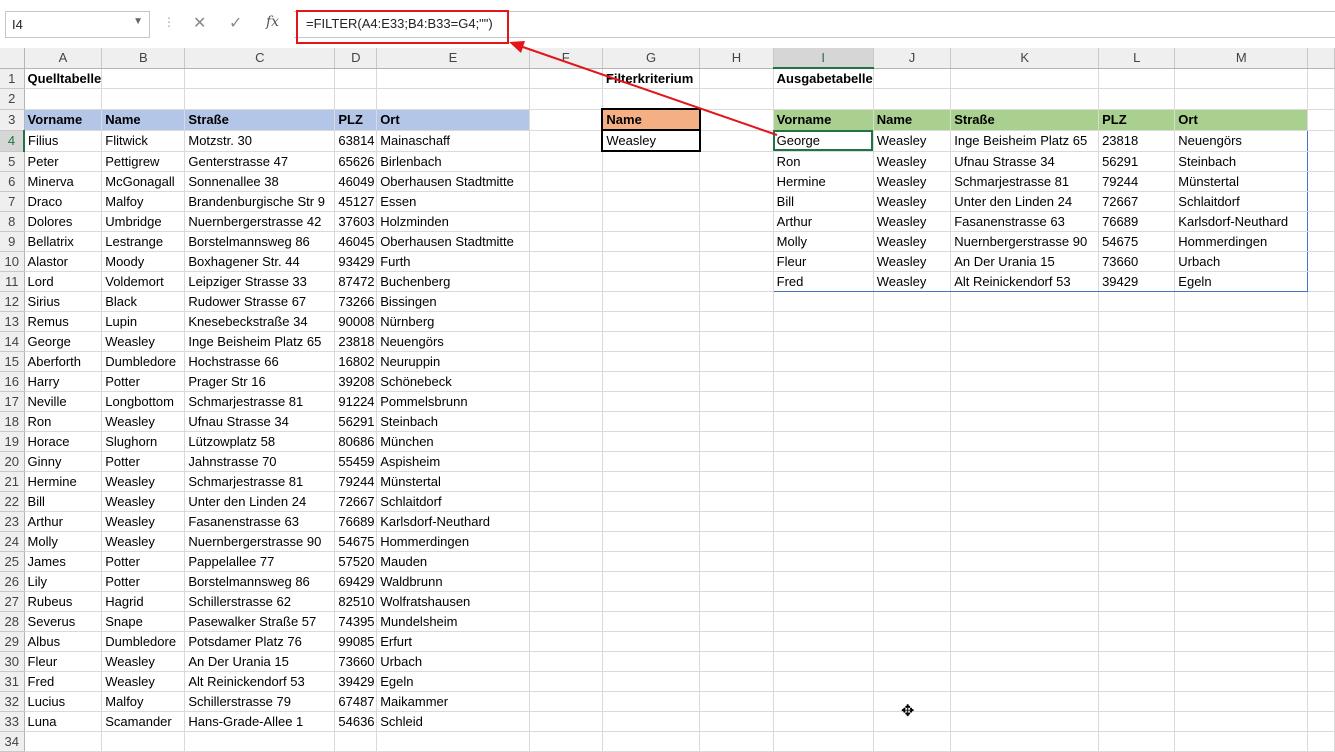 The width and height of the screenshot is (1335, 752). Describe the element at coordinates (143, 301) in the screenshot. I see `source-data-cell: Black` at that location.